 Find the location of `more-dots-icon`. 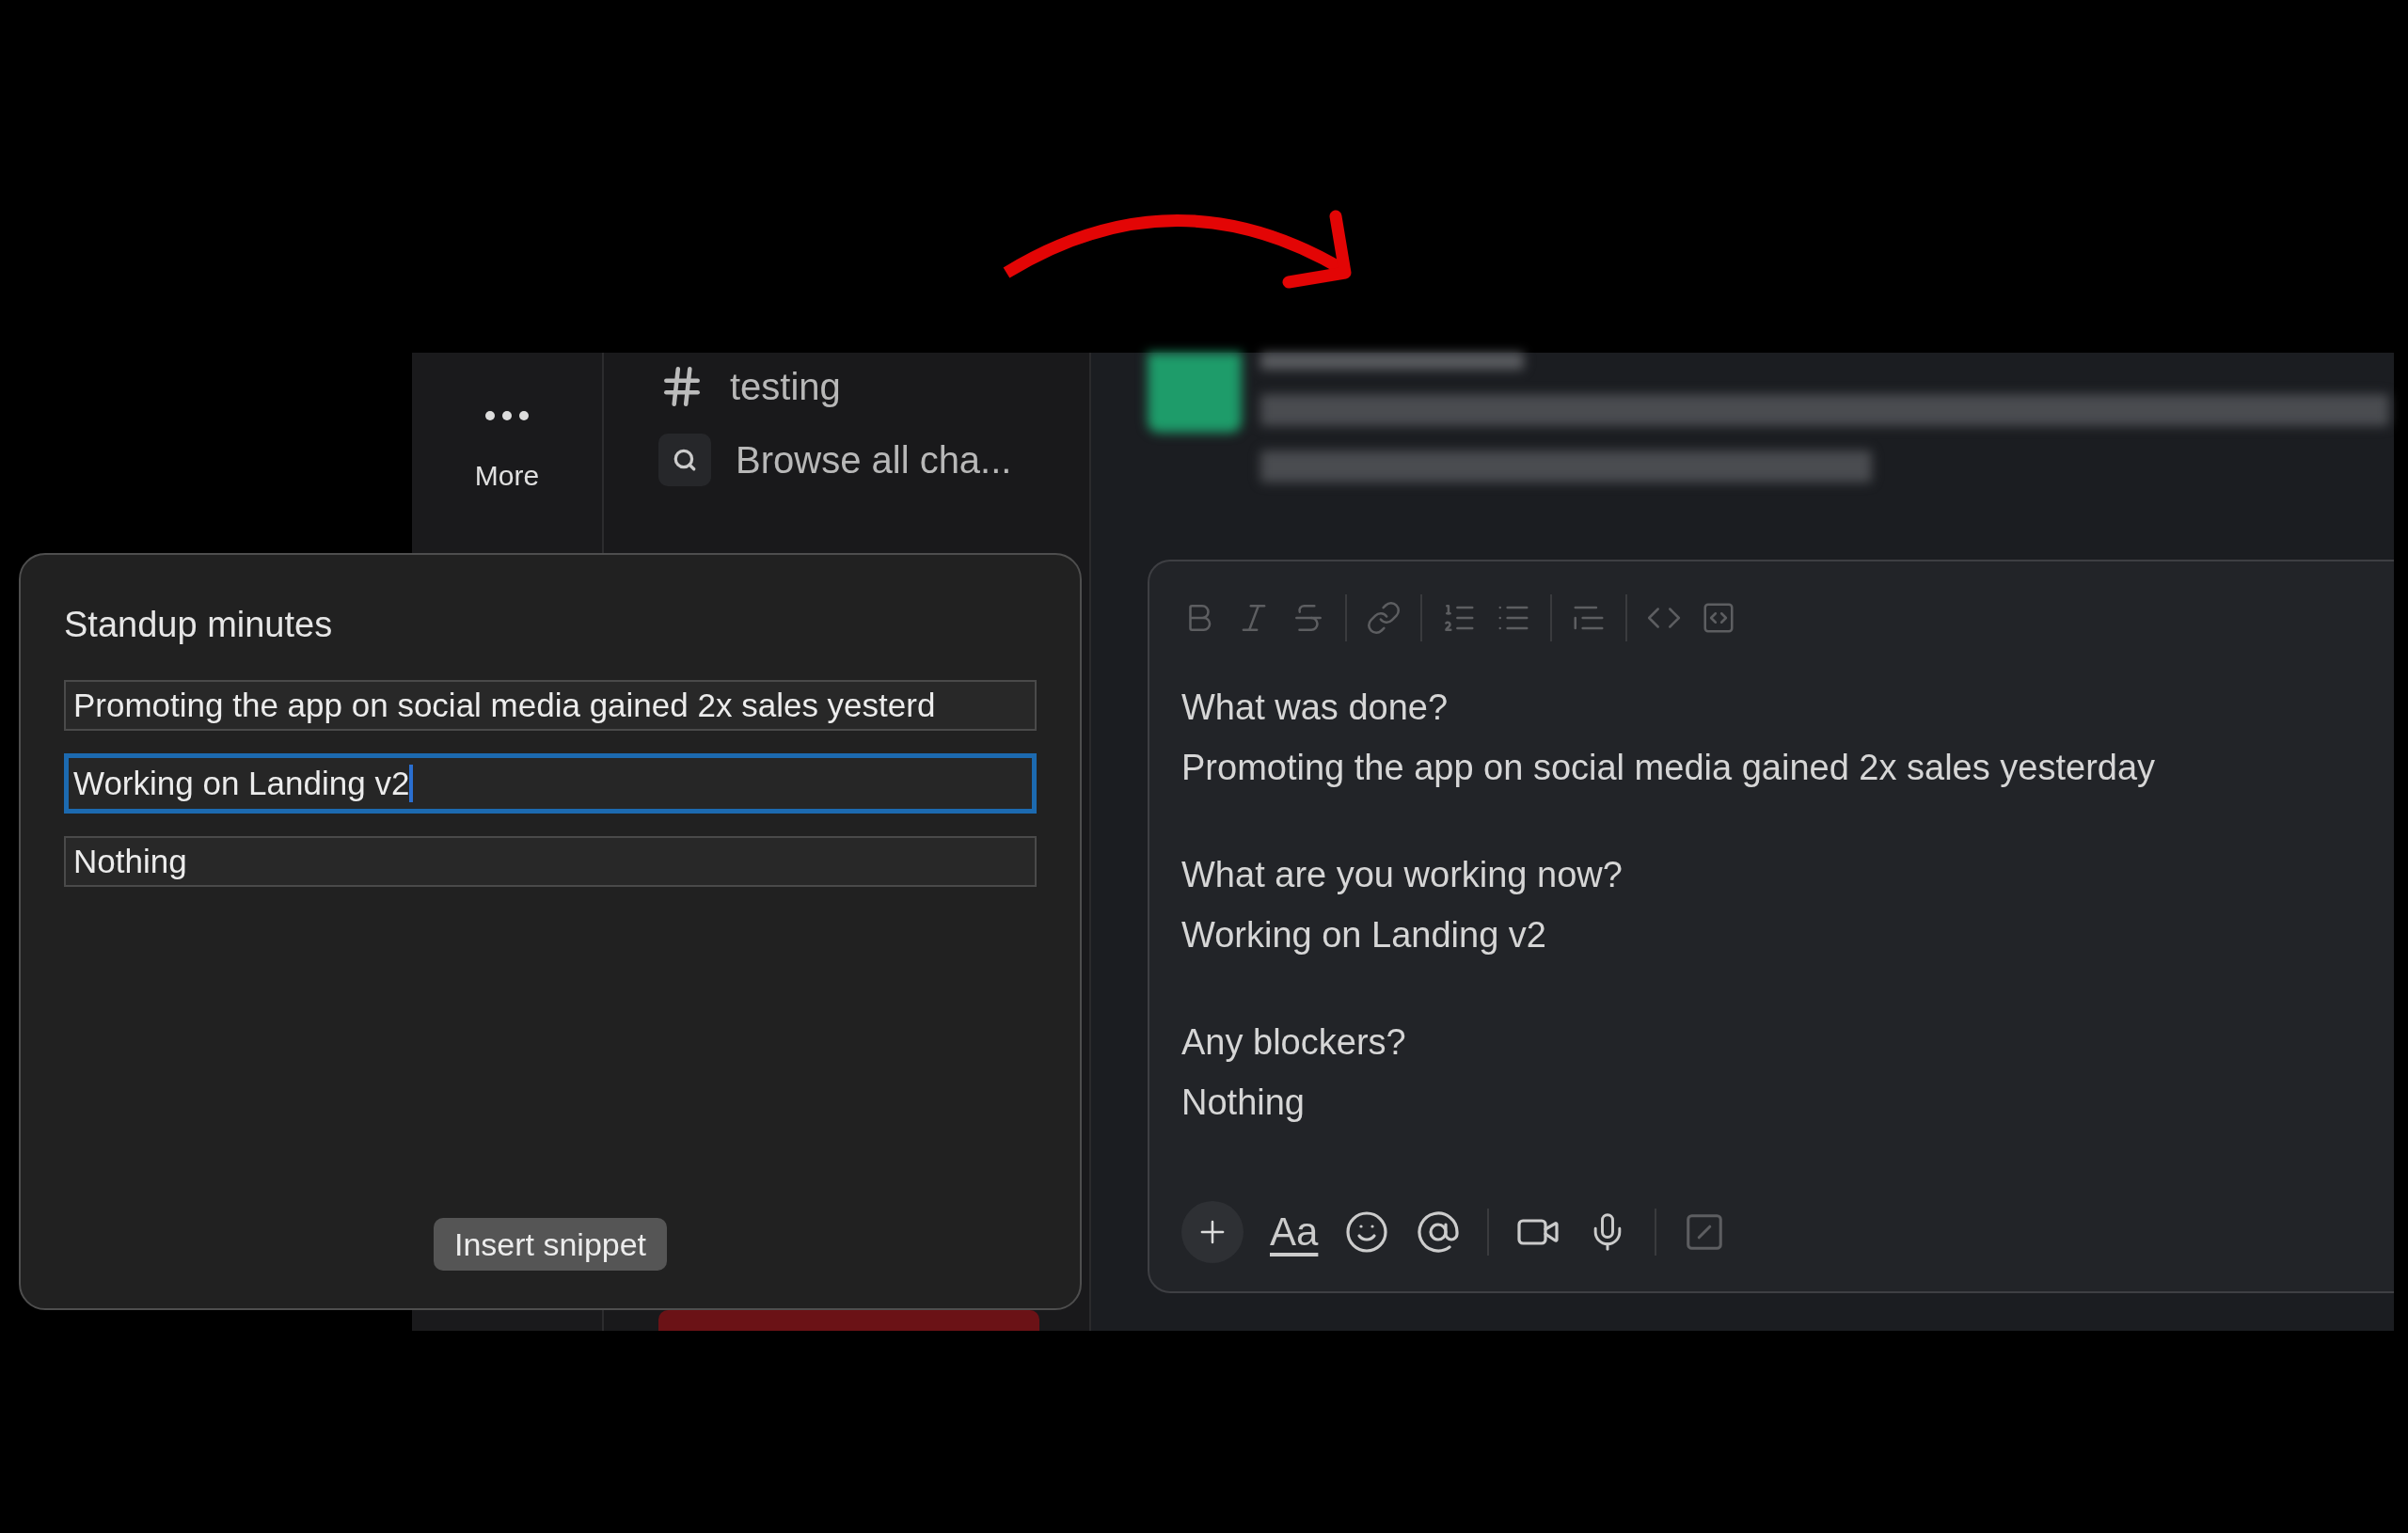

more-dots-icon is located at coordinates (507, 416).